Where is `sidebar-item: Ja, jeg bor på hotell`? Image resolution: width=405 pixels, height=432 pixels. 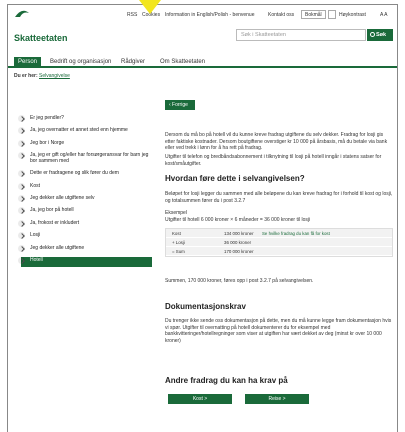 sidebar-item: Ja, jeg bor på hotell is located at coordinates (82, 213).